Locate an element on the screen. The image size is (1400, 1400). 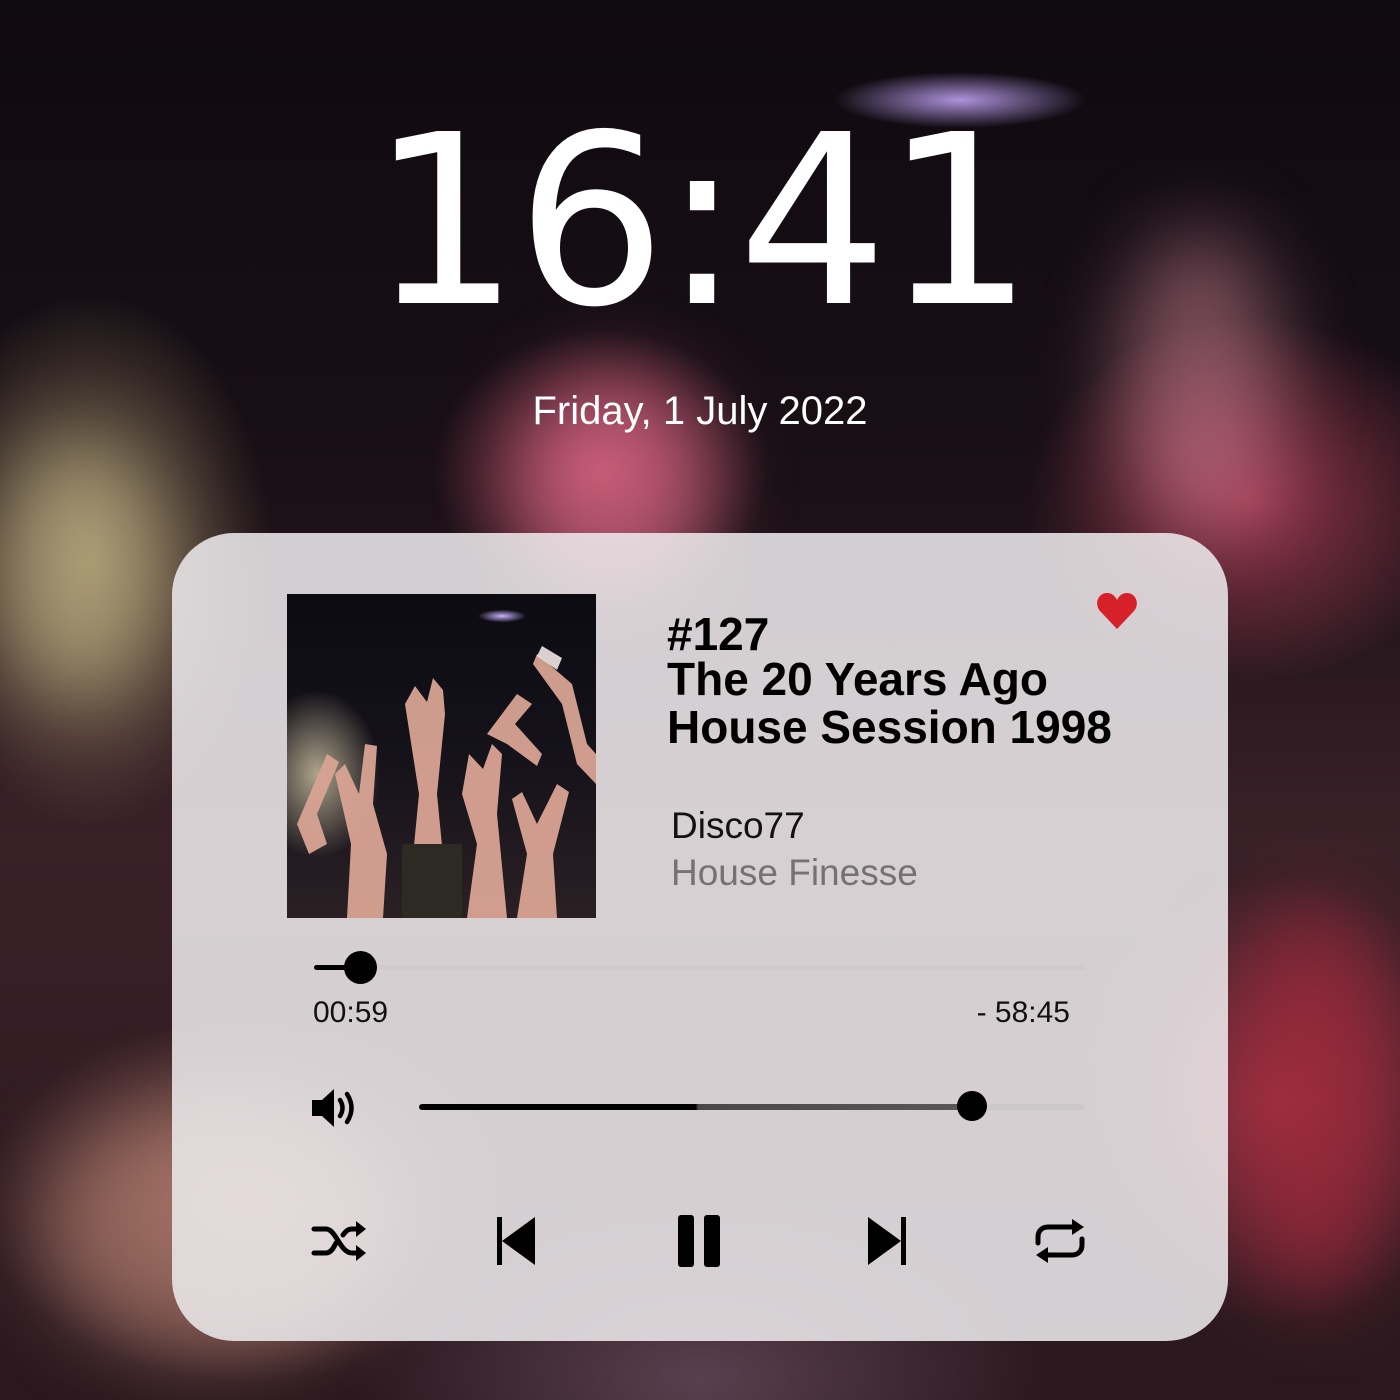
pause-icon is located at coordinates (699, 1241).